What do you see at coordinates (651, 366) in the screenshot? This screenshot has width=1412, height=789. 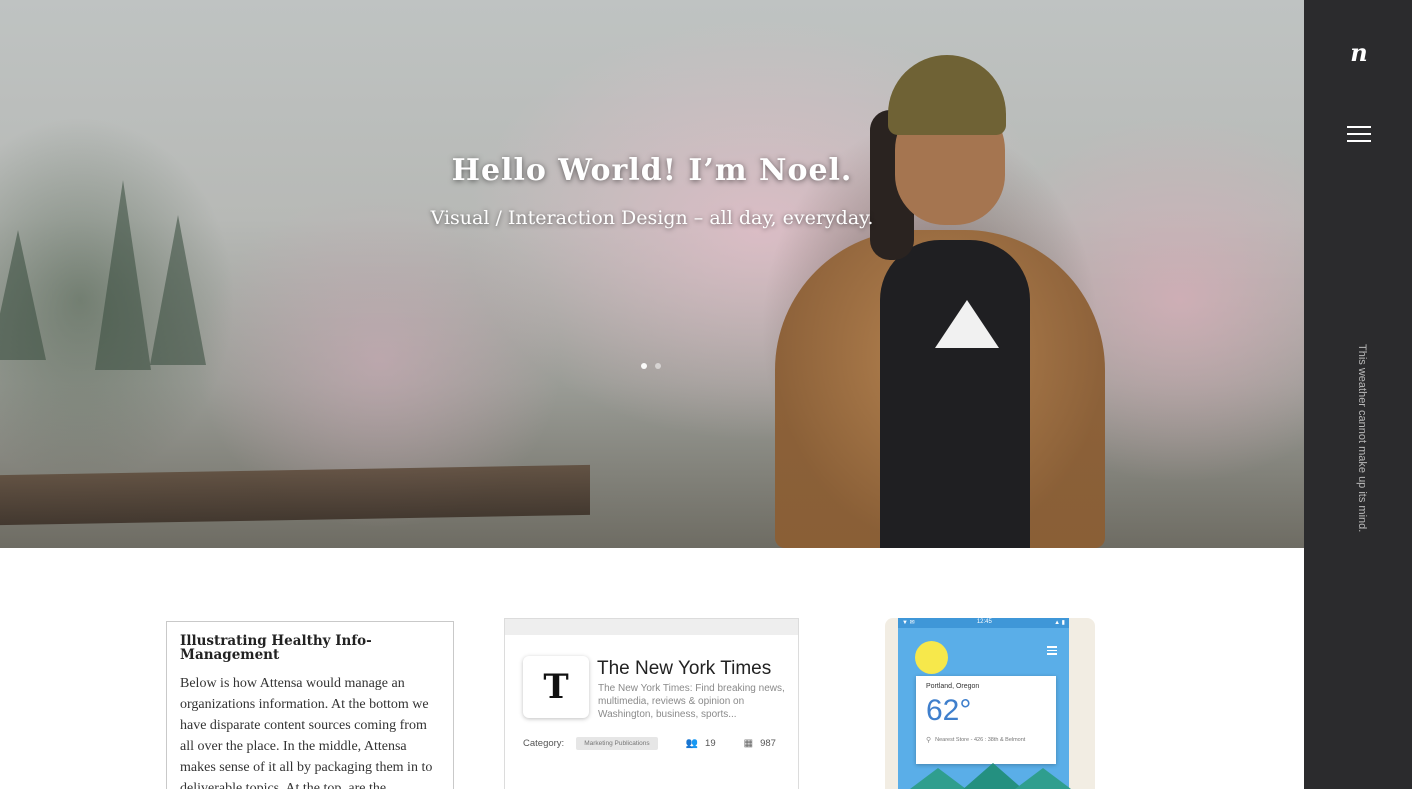 I see `slider-pagination` at bounding box center [651, 366].